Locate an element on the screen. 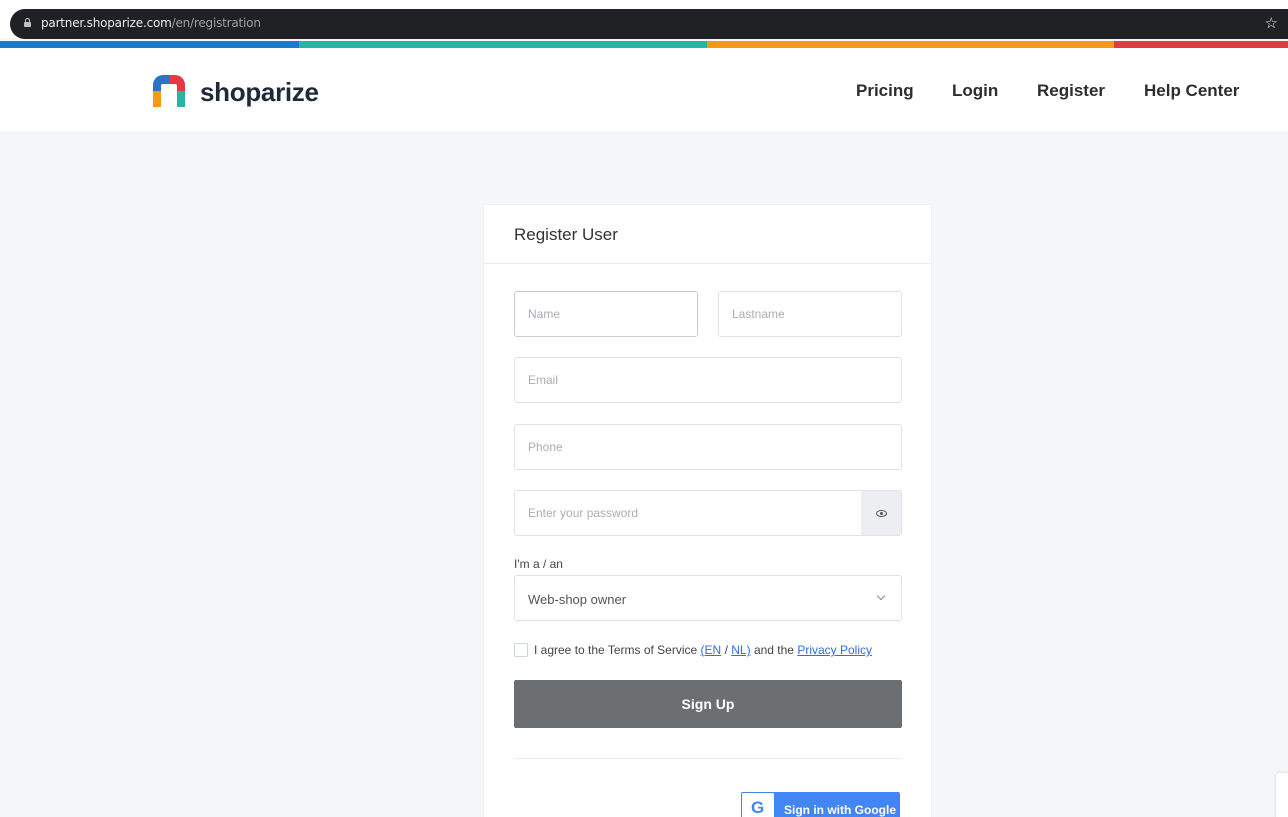 The width and height of the screenshot is (1288, 817). browser-address-bar: partner.shoparize.com/en/registration ☆ is located at coordinates (644, 19).